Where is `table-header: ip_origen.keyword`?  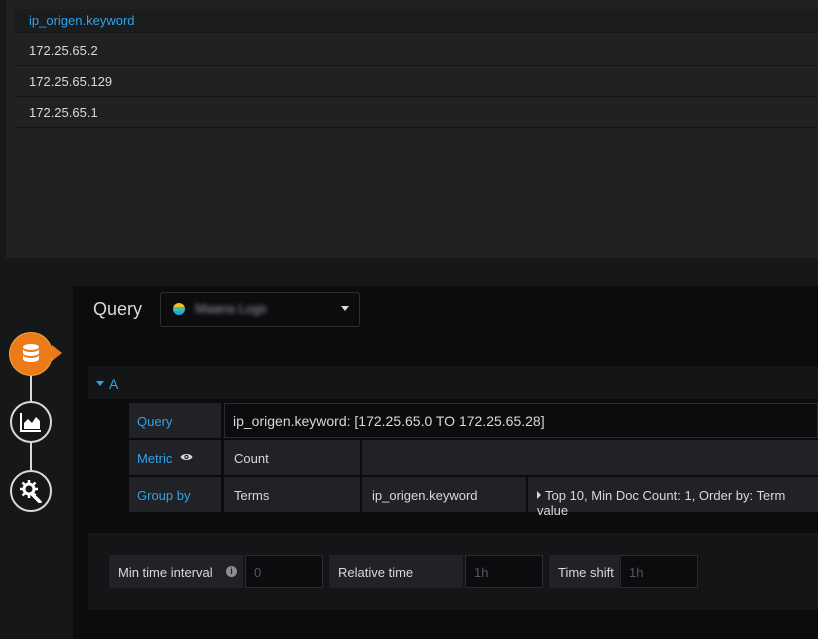
table-header: ip_origen.keyword is located at coordinates (416, 21).